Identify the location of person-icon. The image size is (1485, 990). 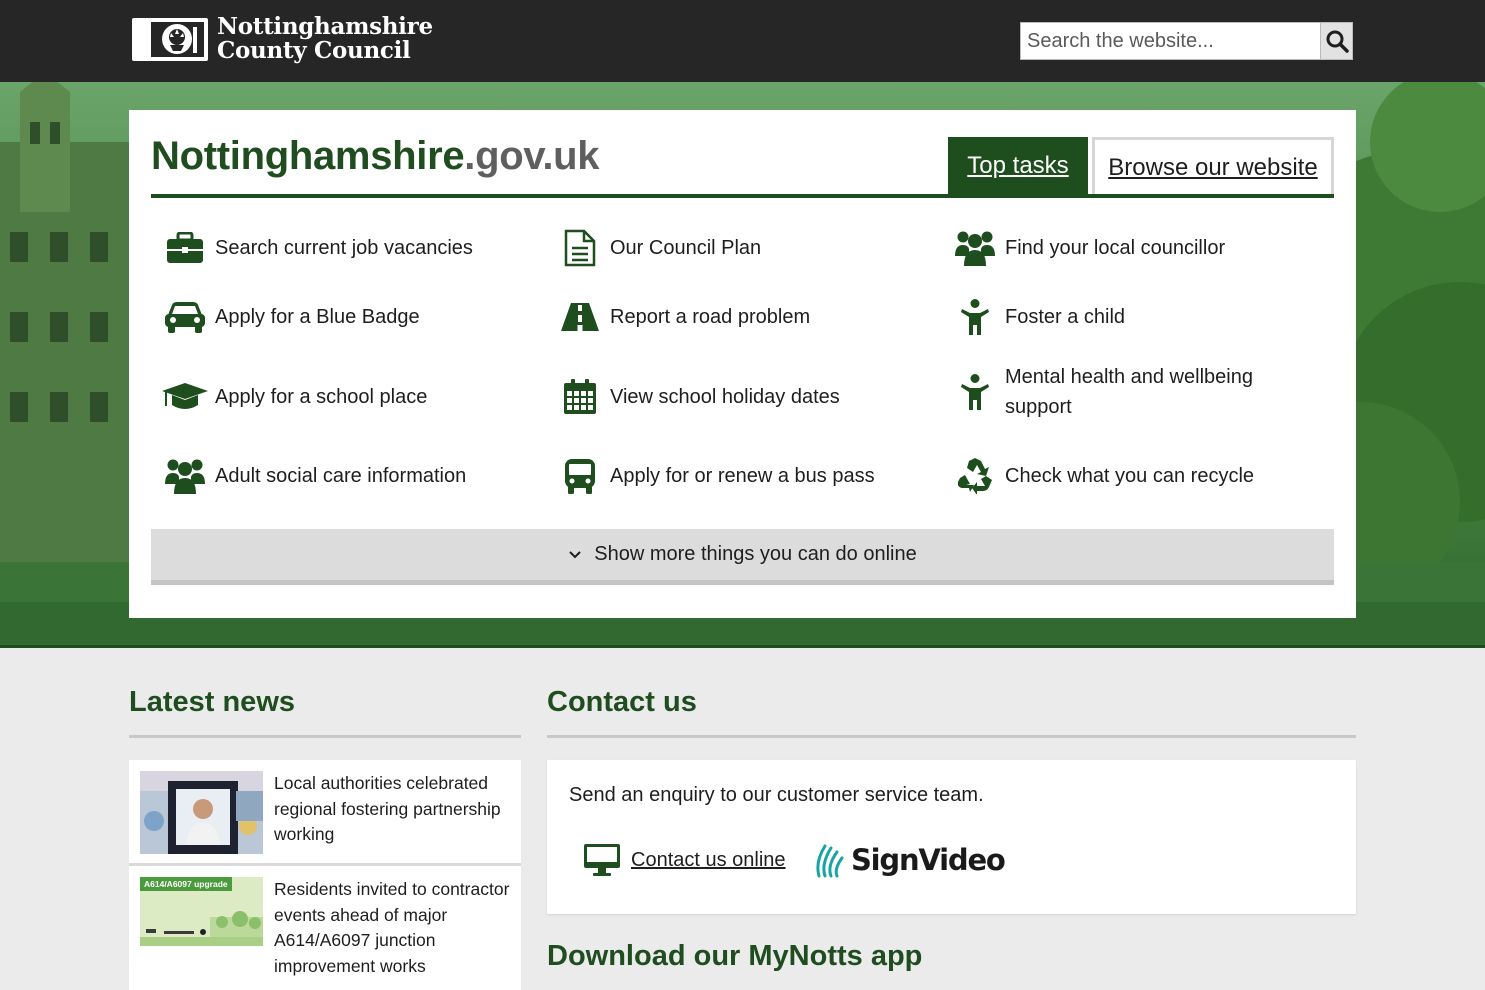
(975, 392).